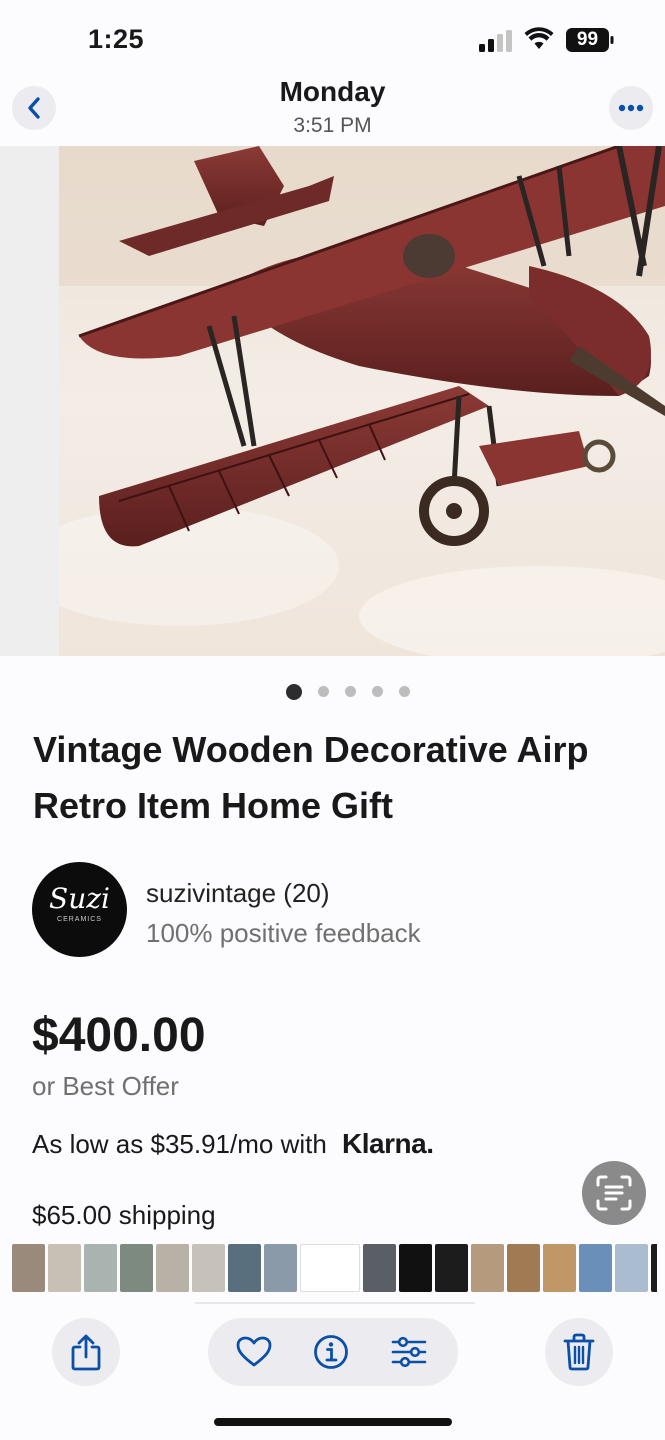 This screenshot has width=665, height=1440. I want to click on shipping-cost: $65.00 shipping, so click(124, 1215).